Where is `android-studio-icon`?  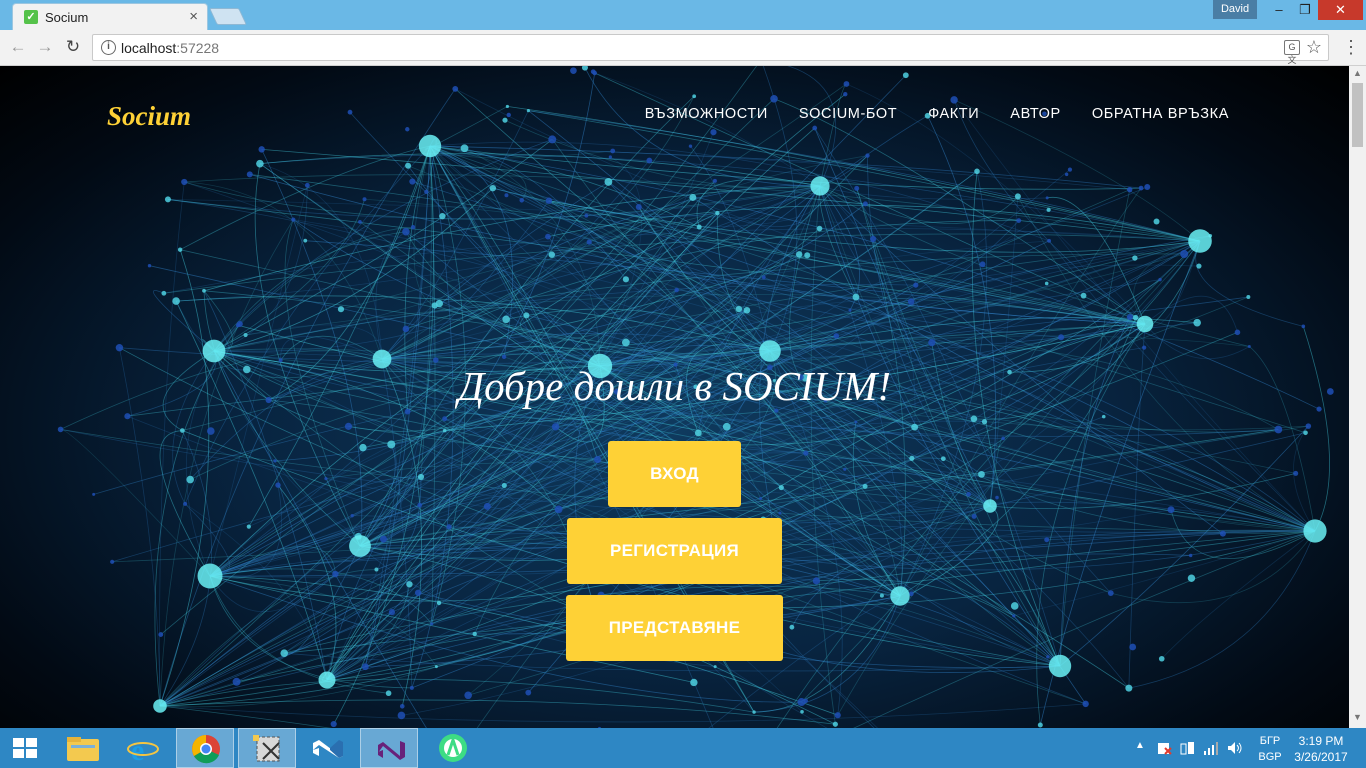 android-studio-icon is located at coordinates (453, 748).